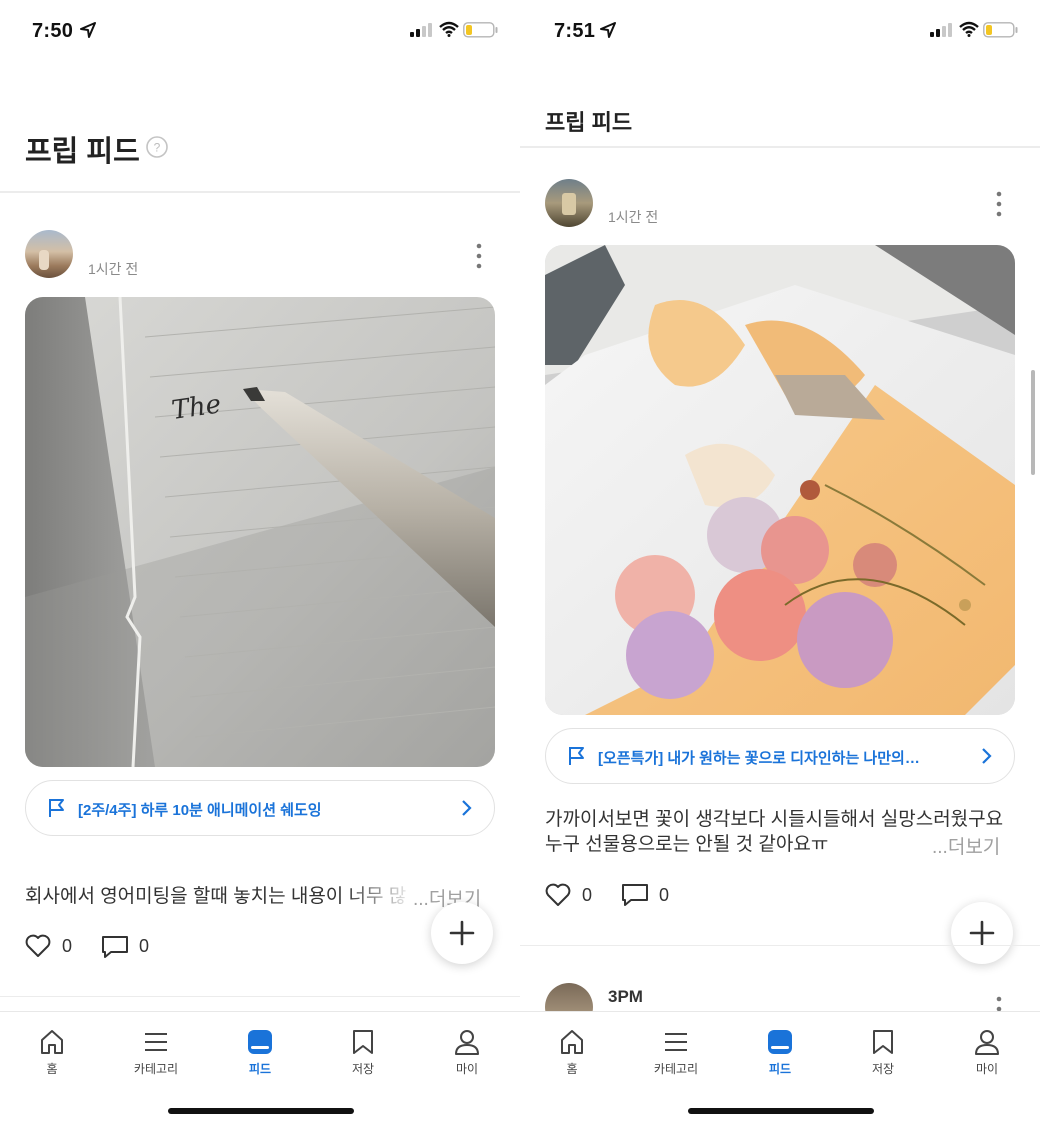 The height and width of the screenshot is (1125, 1040). Describe the element at coordinates (625, 997) in the screenshot. I see `next-post-author: 3PM` at that location.